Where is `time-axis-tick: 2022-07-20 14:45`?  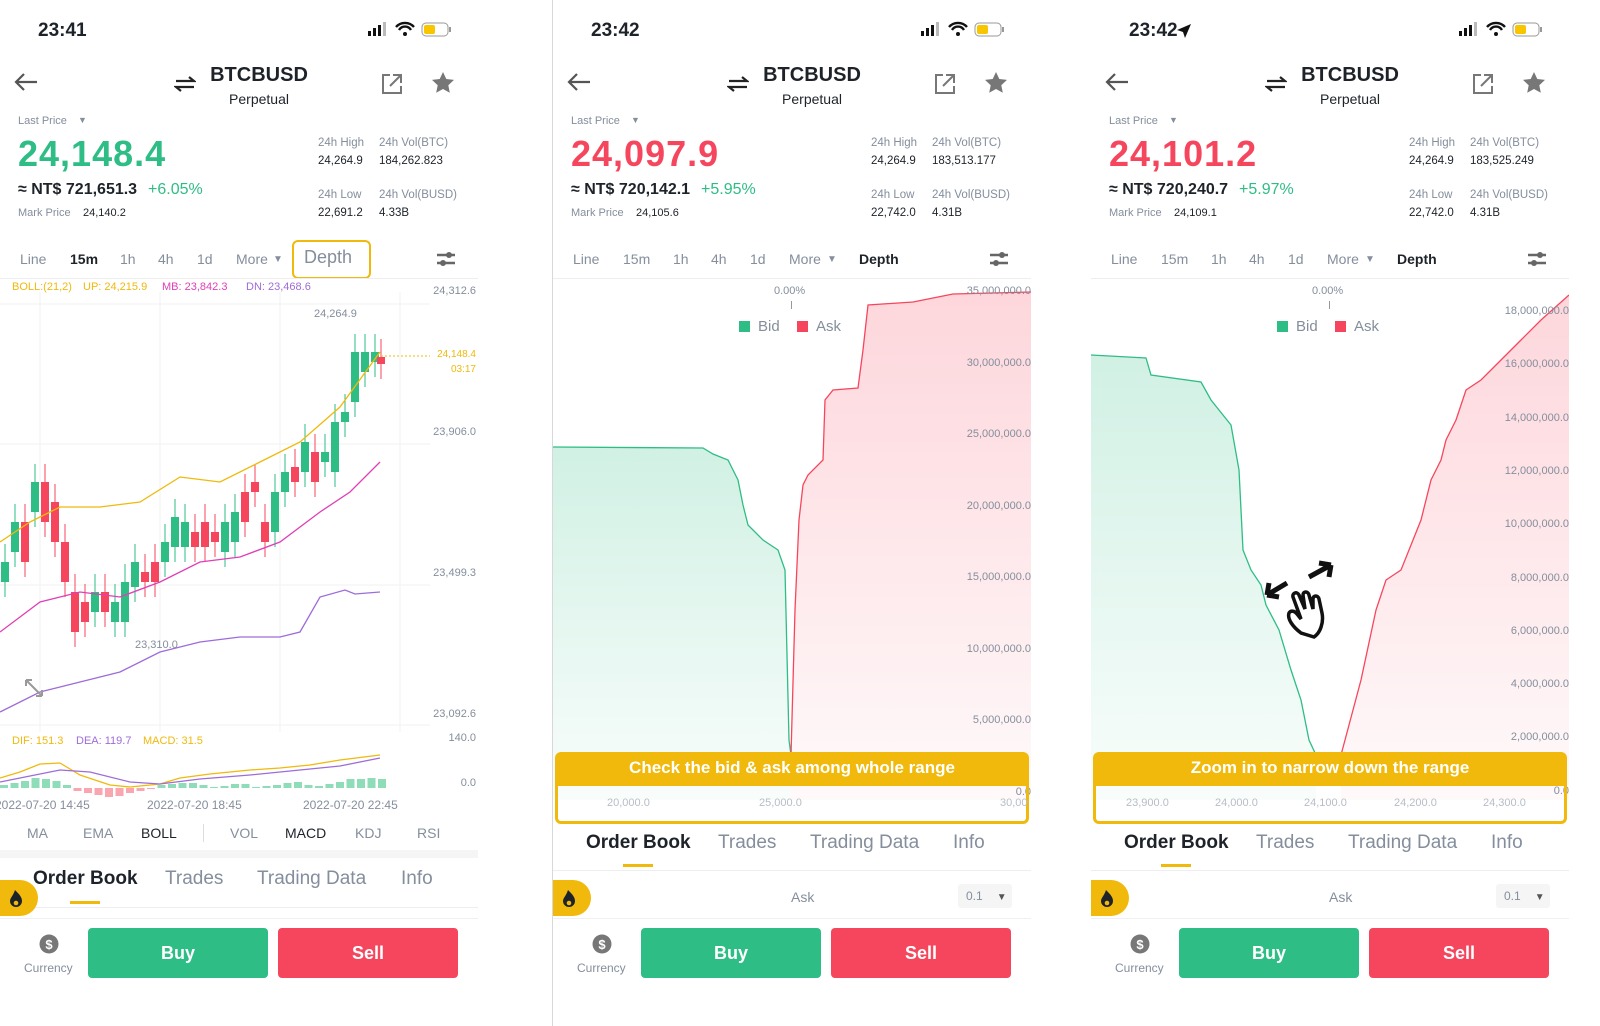
time-axis-tick: 2022-07-20 14:45 is located at coordinates (45, 805).